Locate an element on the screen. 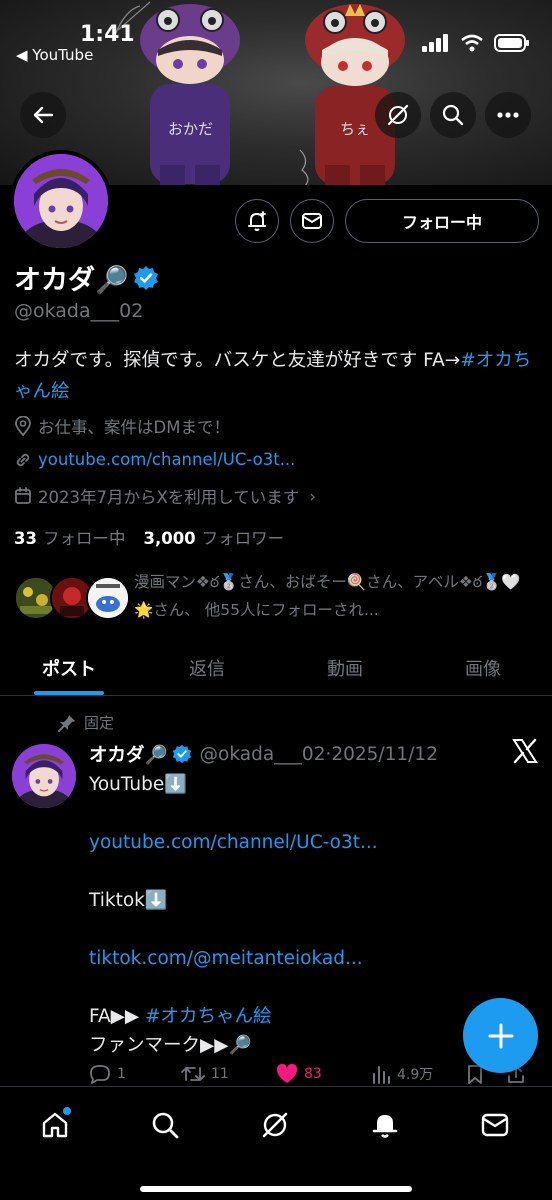  profile-handle: @okada___02 is located at coordinates (79, 311).